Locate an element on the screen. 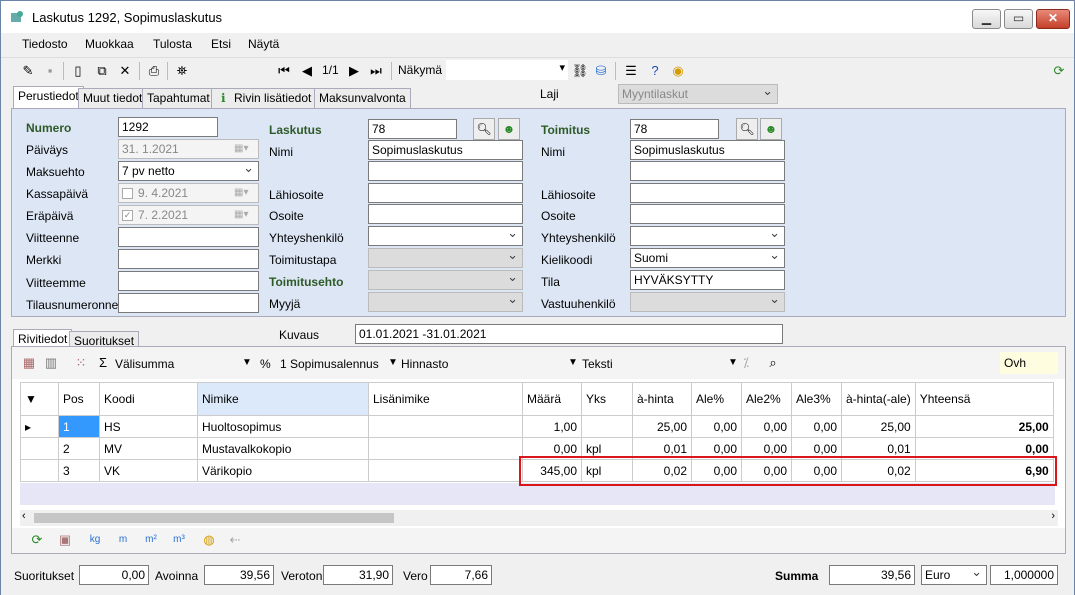 The image size is (1075, 595). teksti-select: Teksti is located at coordinates (597, 364).